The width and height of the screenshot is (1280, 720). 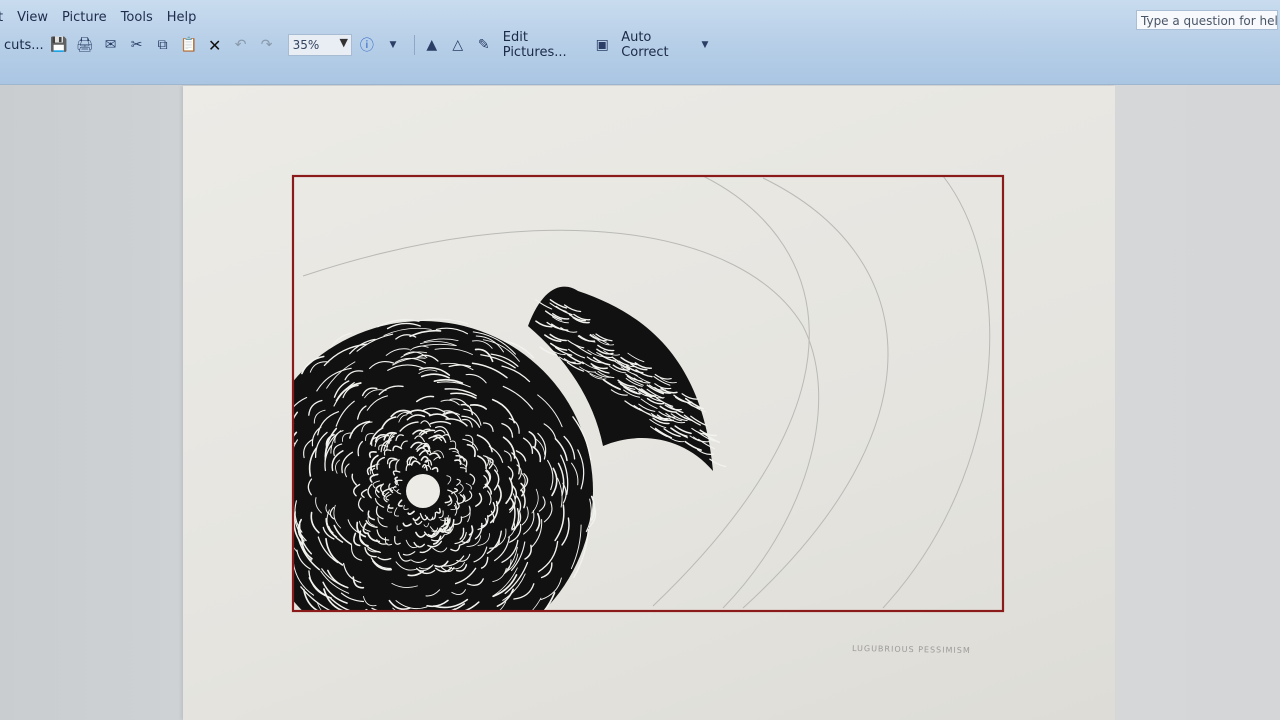 What do you see at coordinates (350, 17) in the screenshot?
I see `menu-bar: t View Picture Tools Help` at bounding box center [350, 17].